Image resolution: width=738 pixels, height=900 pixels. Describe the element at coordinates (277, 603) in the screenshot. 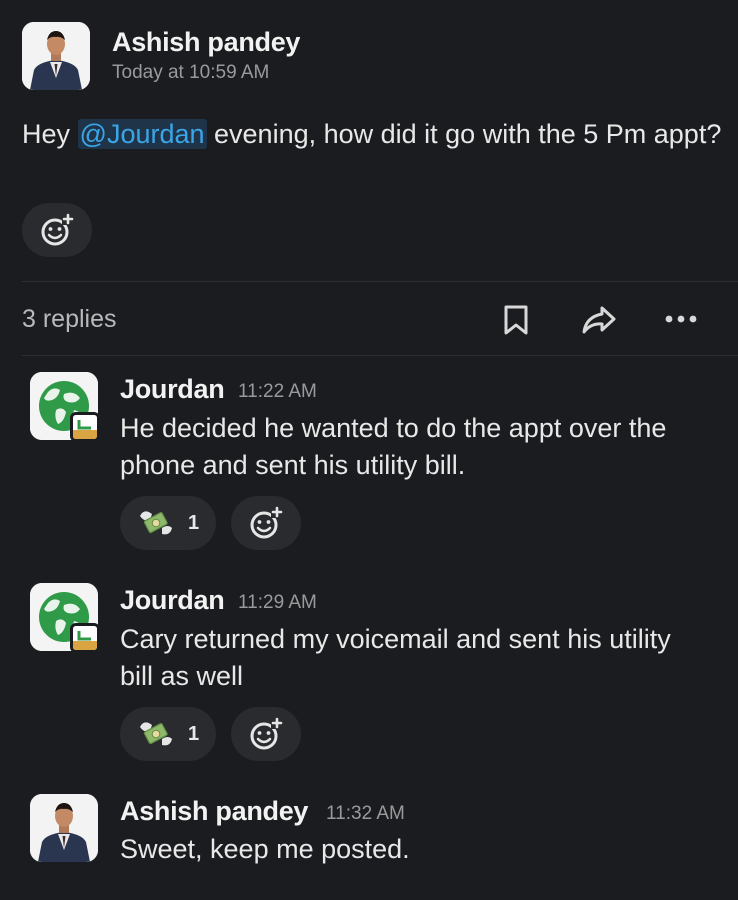

I see `timestamp: 11:29 AM` at that location.